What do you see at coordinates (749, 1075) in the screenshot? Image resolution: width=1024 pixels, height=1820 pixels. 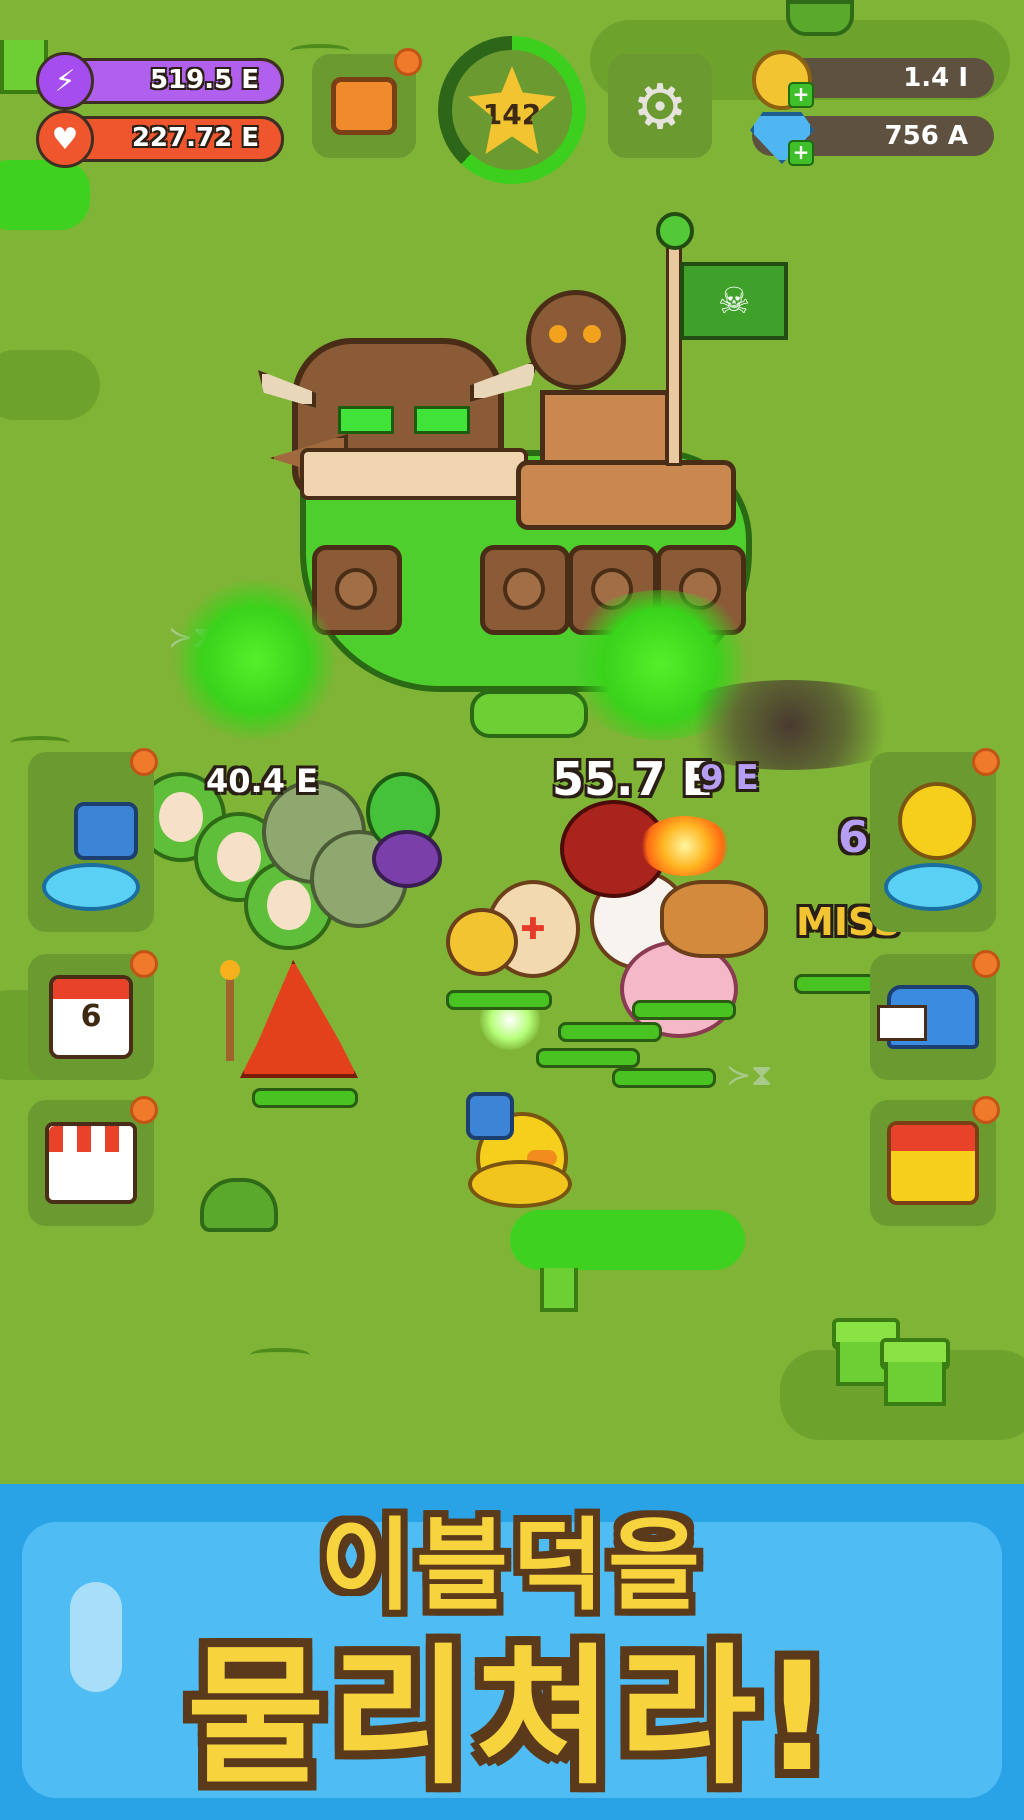 I see `fish-bone-icon: ≻⧗` at bounding box center [749, 1075].